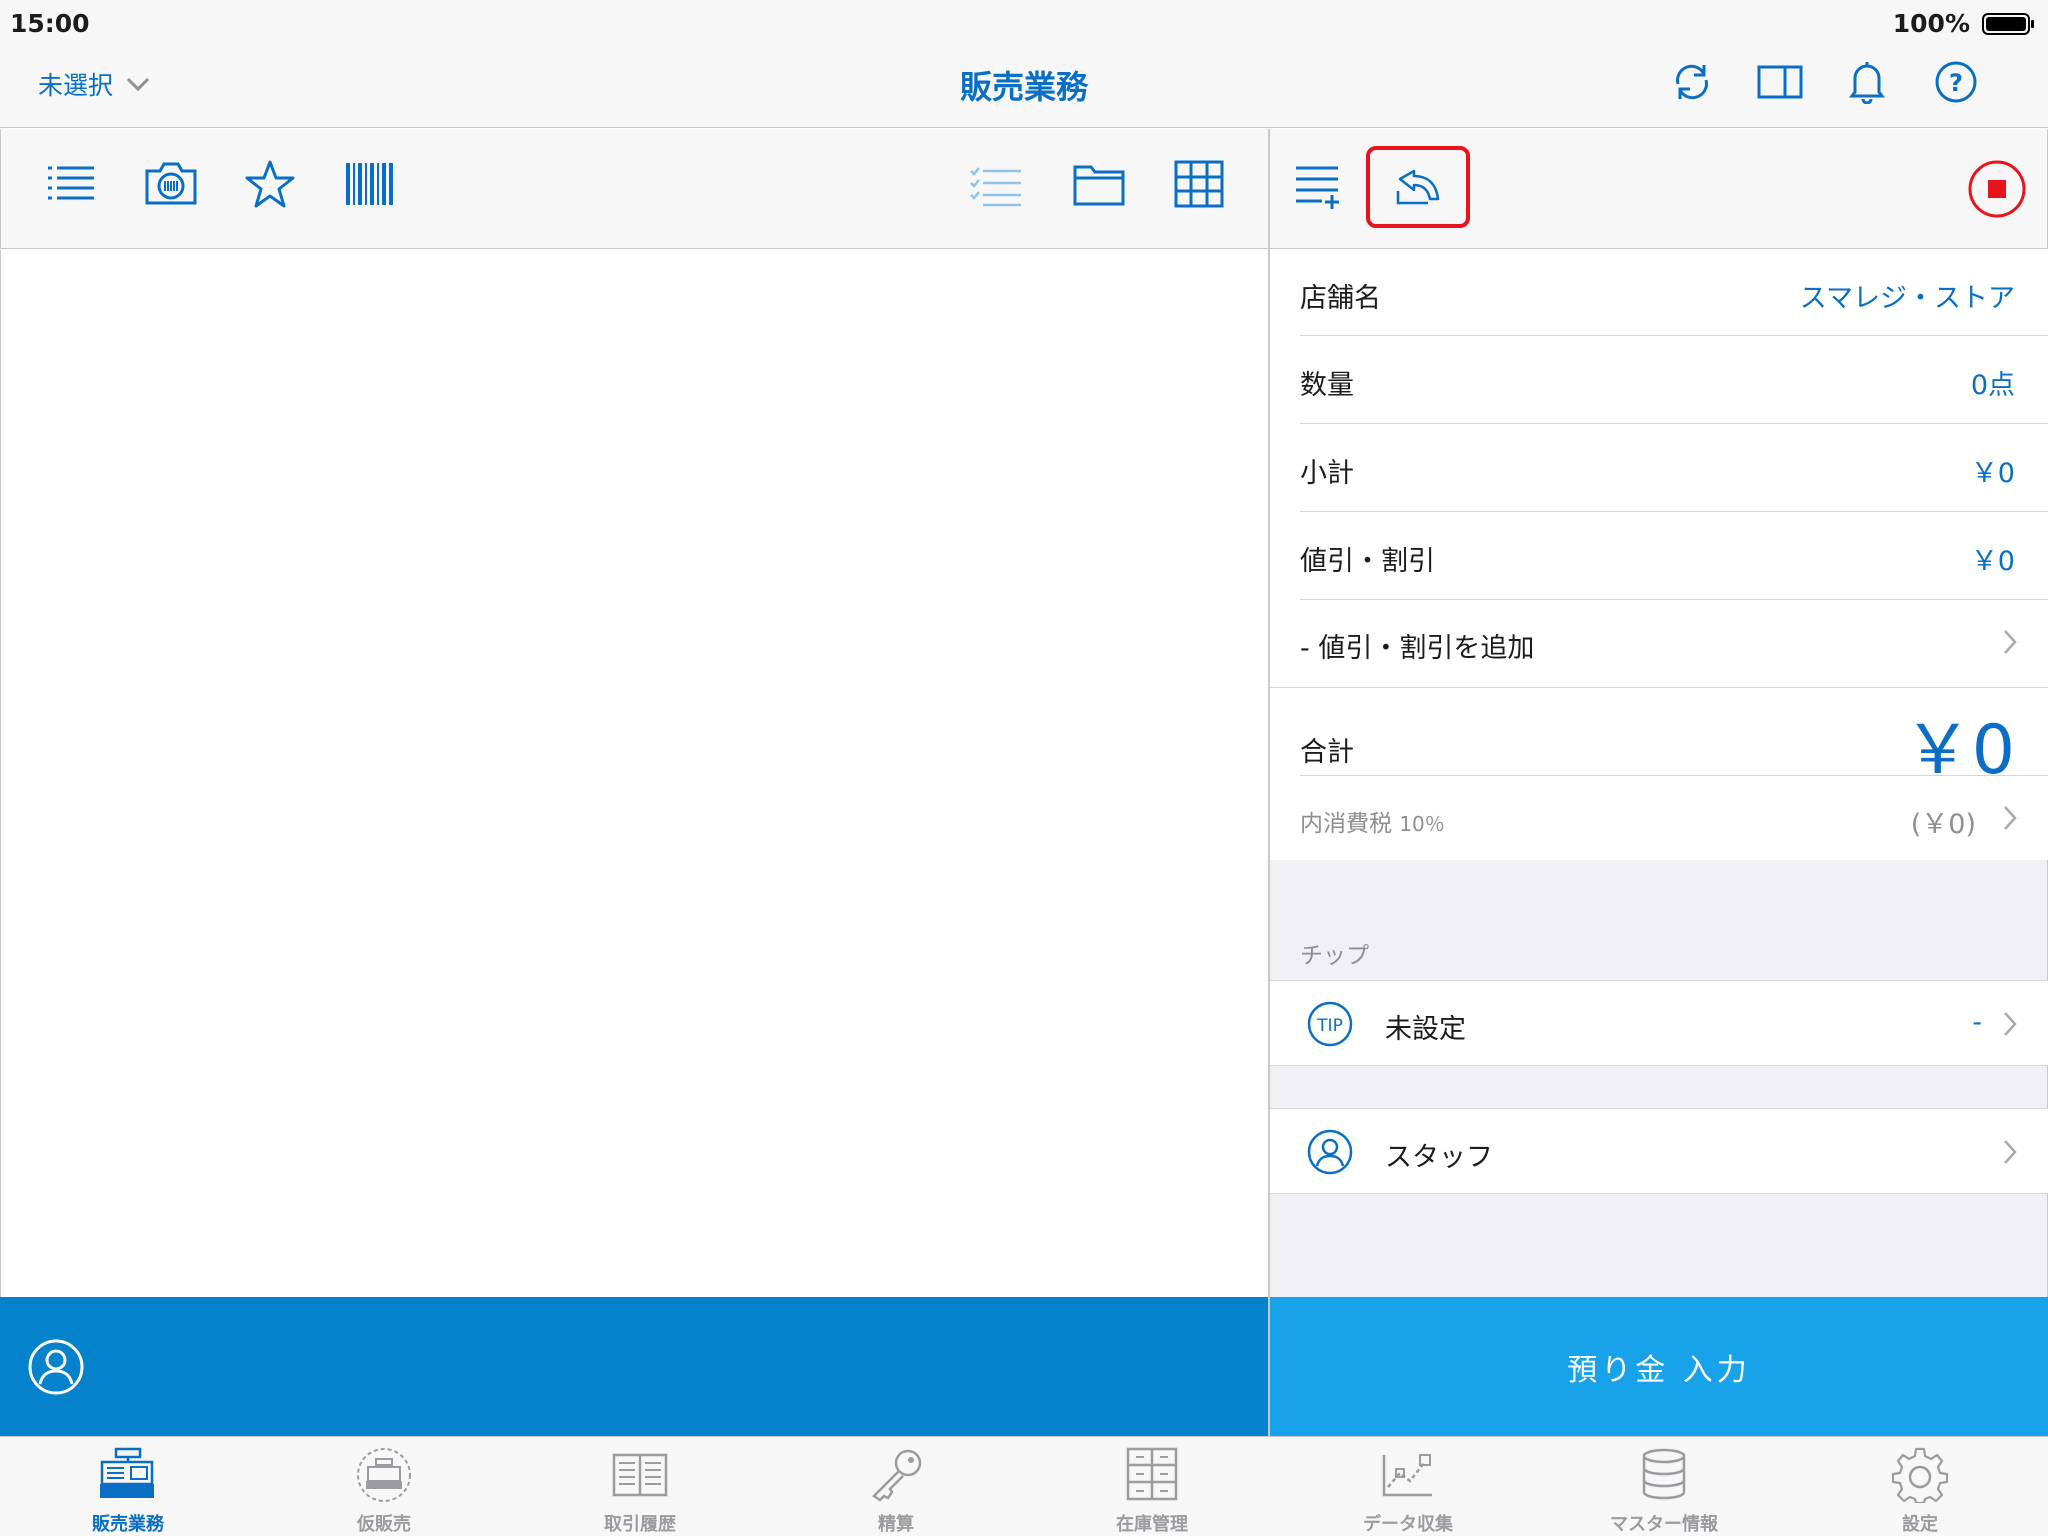 This screenshot has width=2048, height=1536. I want to click on store-name-value: スマレジ・ストア, so click(1907, 295).